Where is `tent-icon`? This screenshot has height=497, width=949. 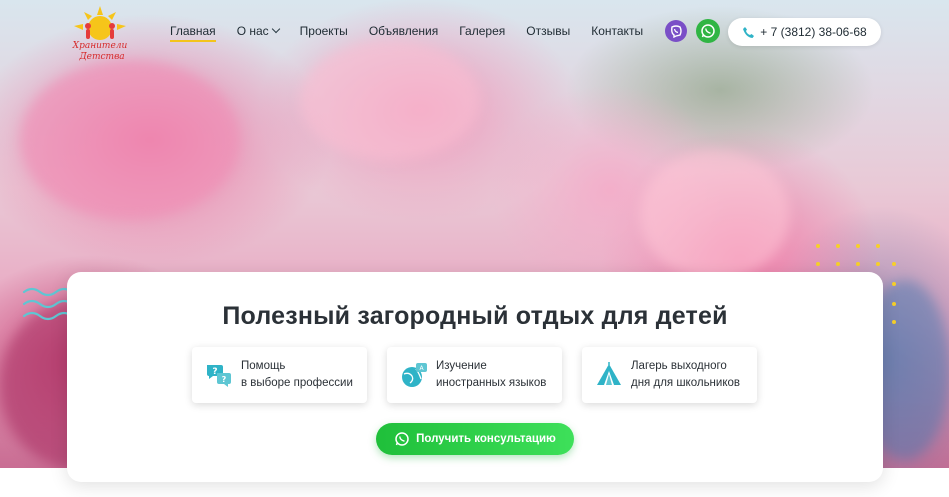
tent-icon is located at coordinates (609, 373).